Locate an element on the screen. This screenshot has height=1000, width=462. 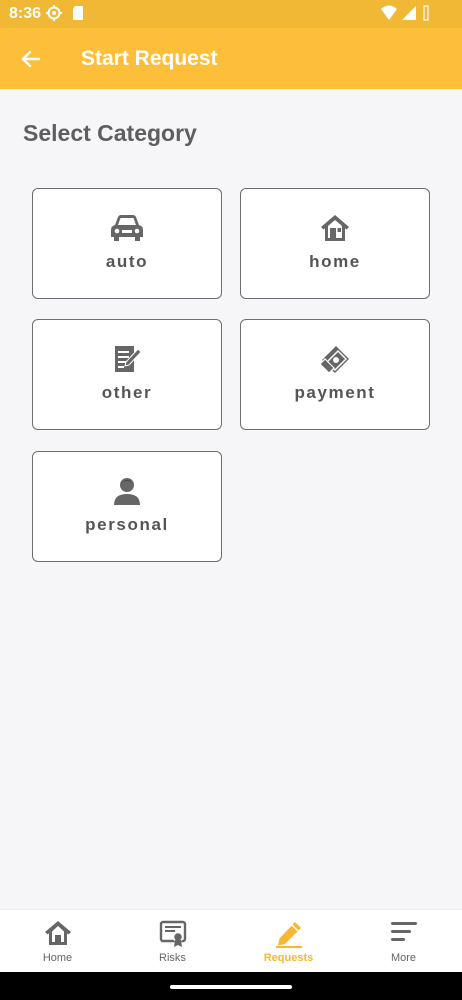
category-label: personal is located at coordinates (127, 524).